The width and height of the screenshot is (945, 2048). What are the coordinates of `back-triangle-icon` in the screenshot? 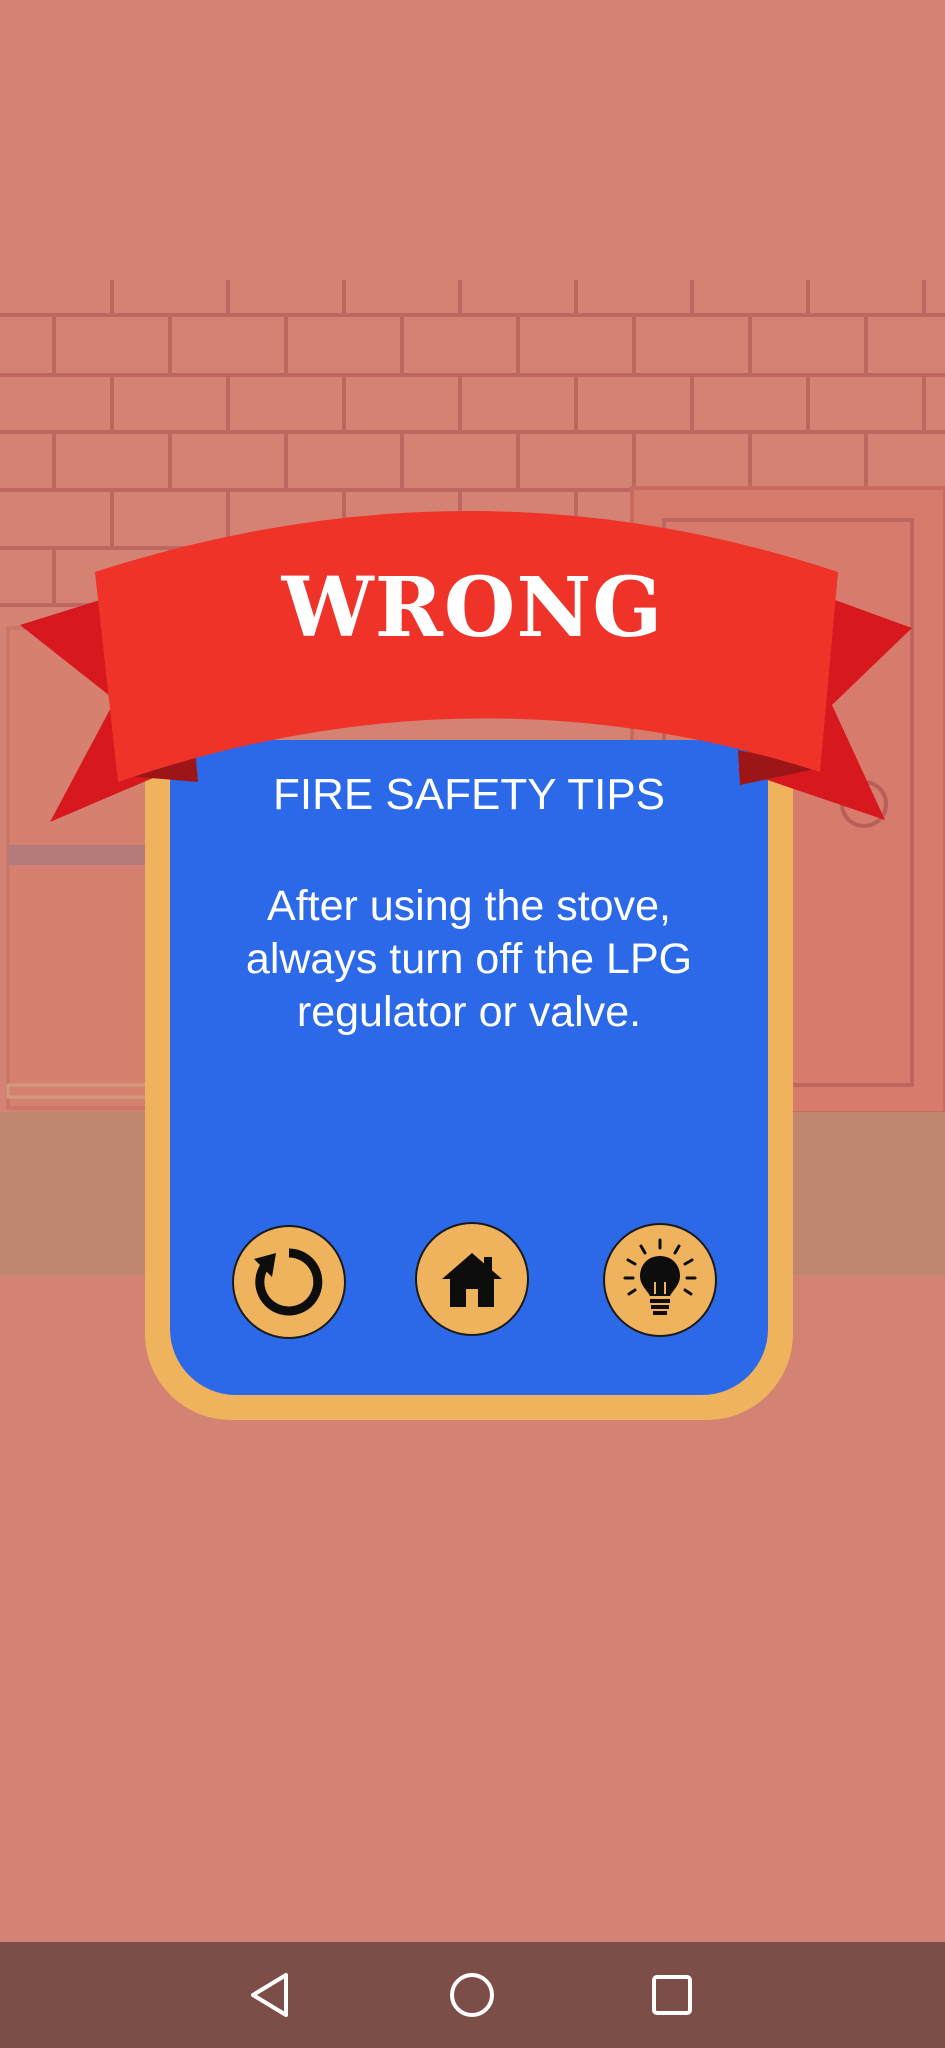 It's located at (269, 1995).